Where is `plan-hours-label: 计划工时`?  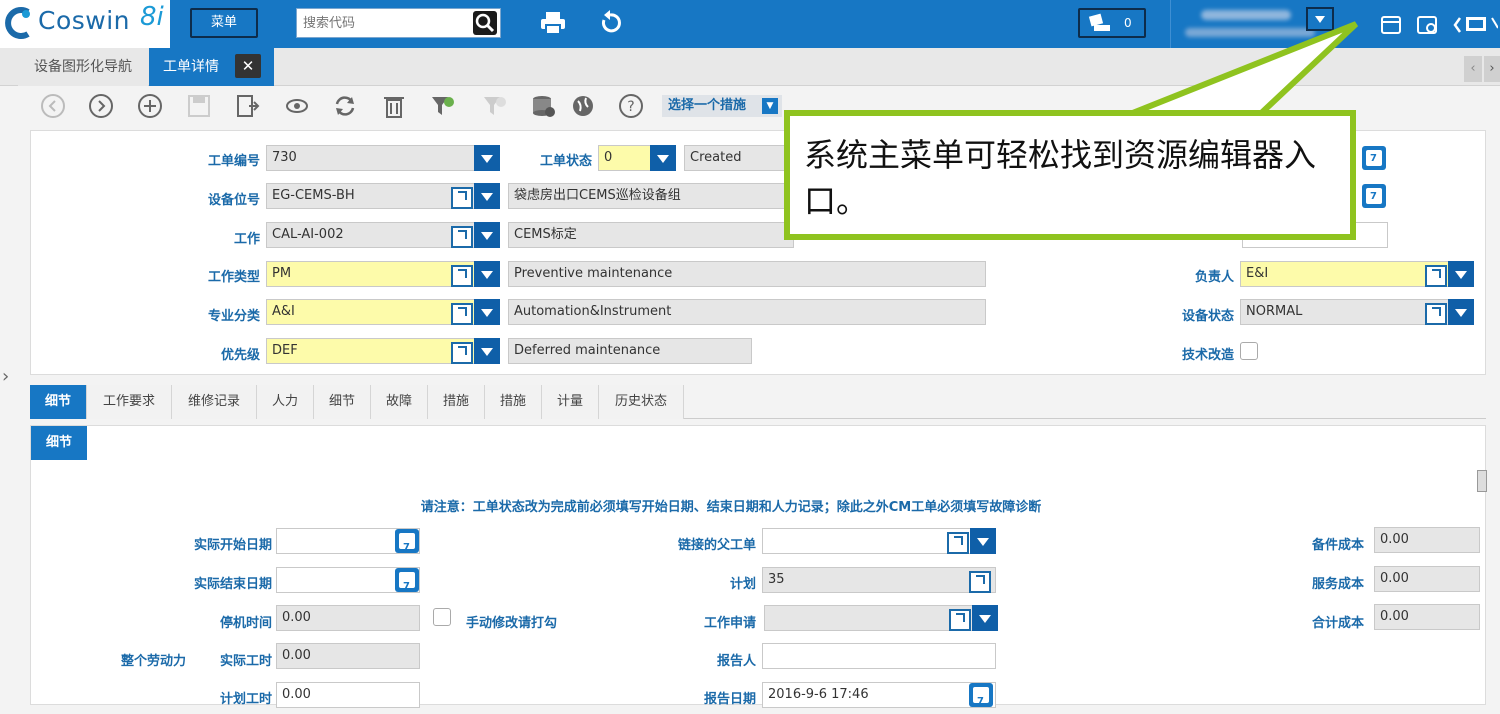
plan-hours-label: 计划工时 is located at coordinates (245, 699).